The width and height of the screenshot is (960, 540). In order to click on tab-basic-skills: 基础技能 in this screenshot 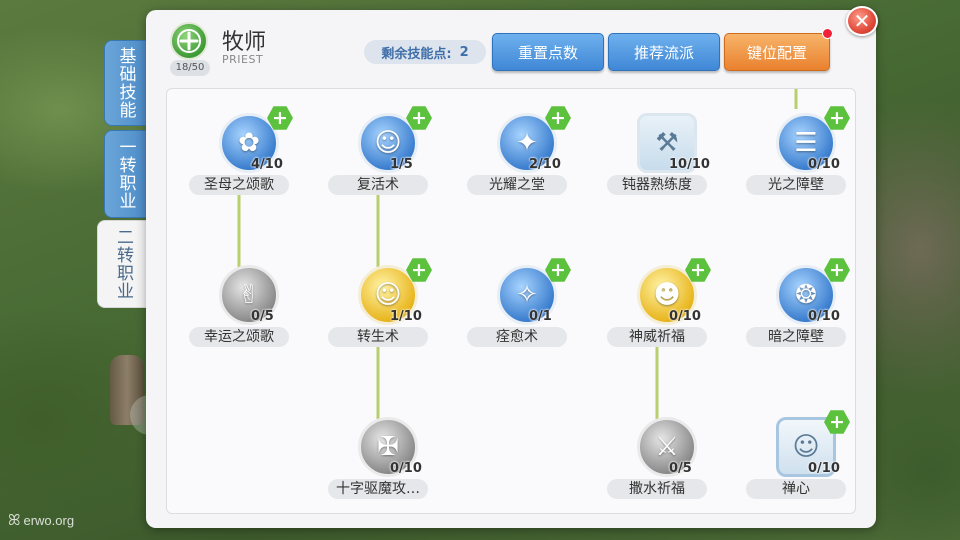, I will do `click(126, 83)`.